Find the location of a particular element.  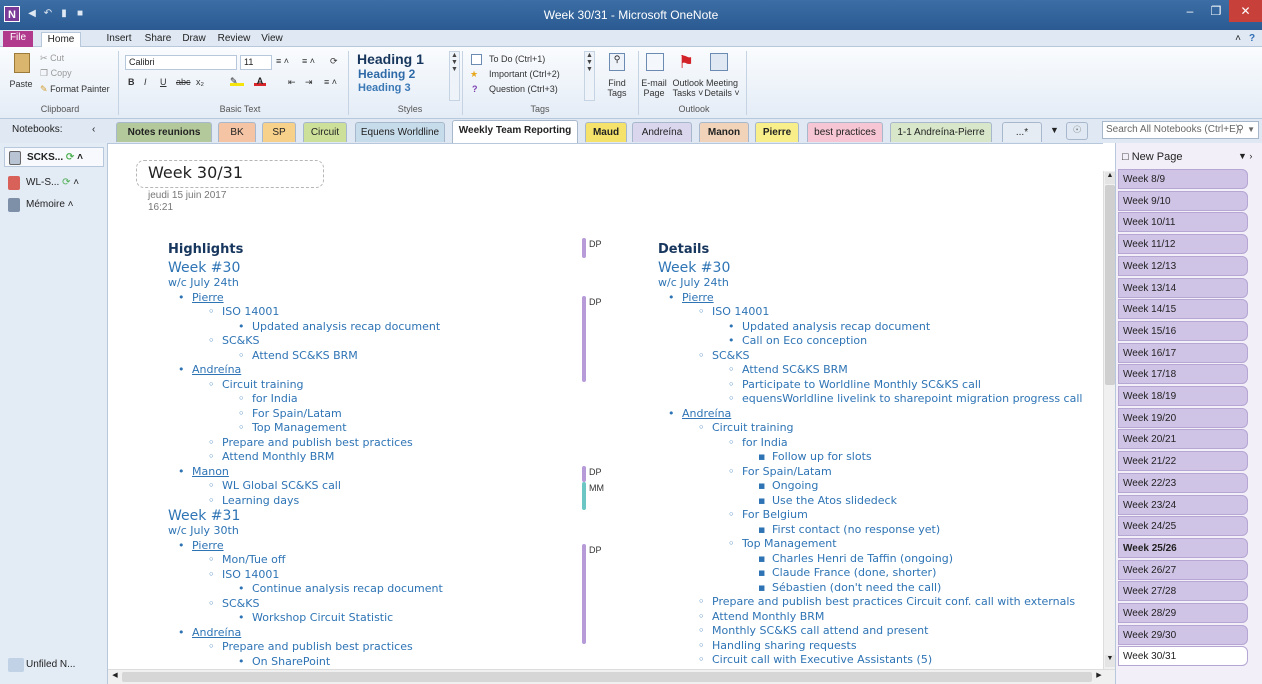

tab-file: File is located at coordinates (18, 39).